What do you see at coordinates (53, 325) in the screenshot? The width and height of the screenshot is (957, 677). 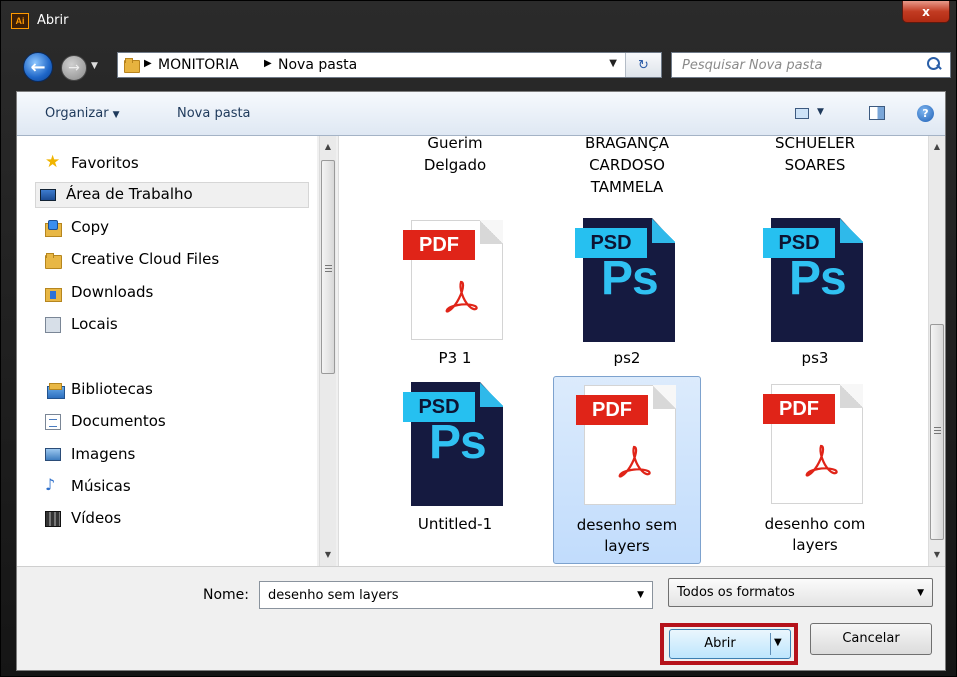 I see `recent-places-icon` at bounding box center [53, 325].